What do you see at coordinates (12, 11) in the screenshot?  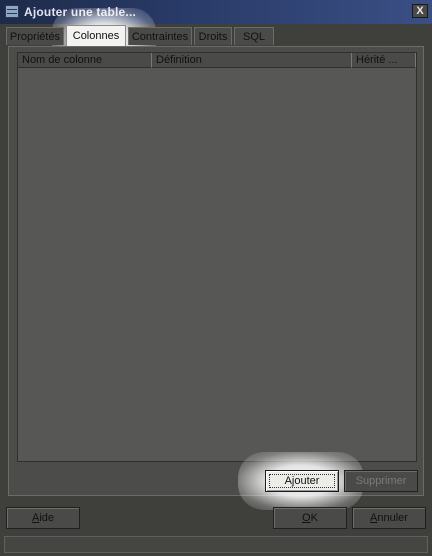 I see `table-icon` at bounding box center [12, 11].